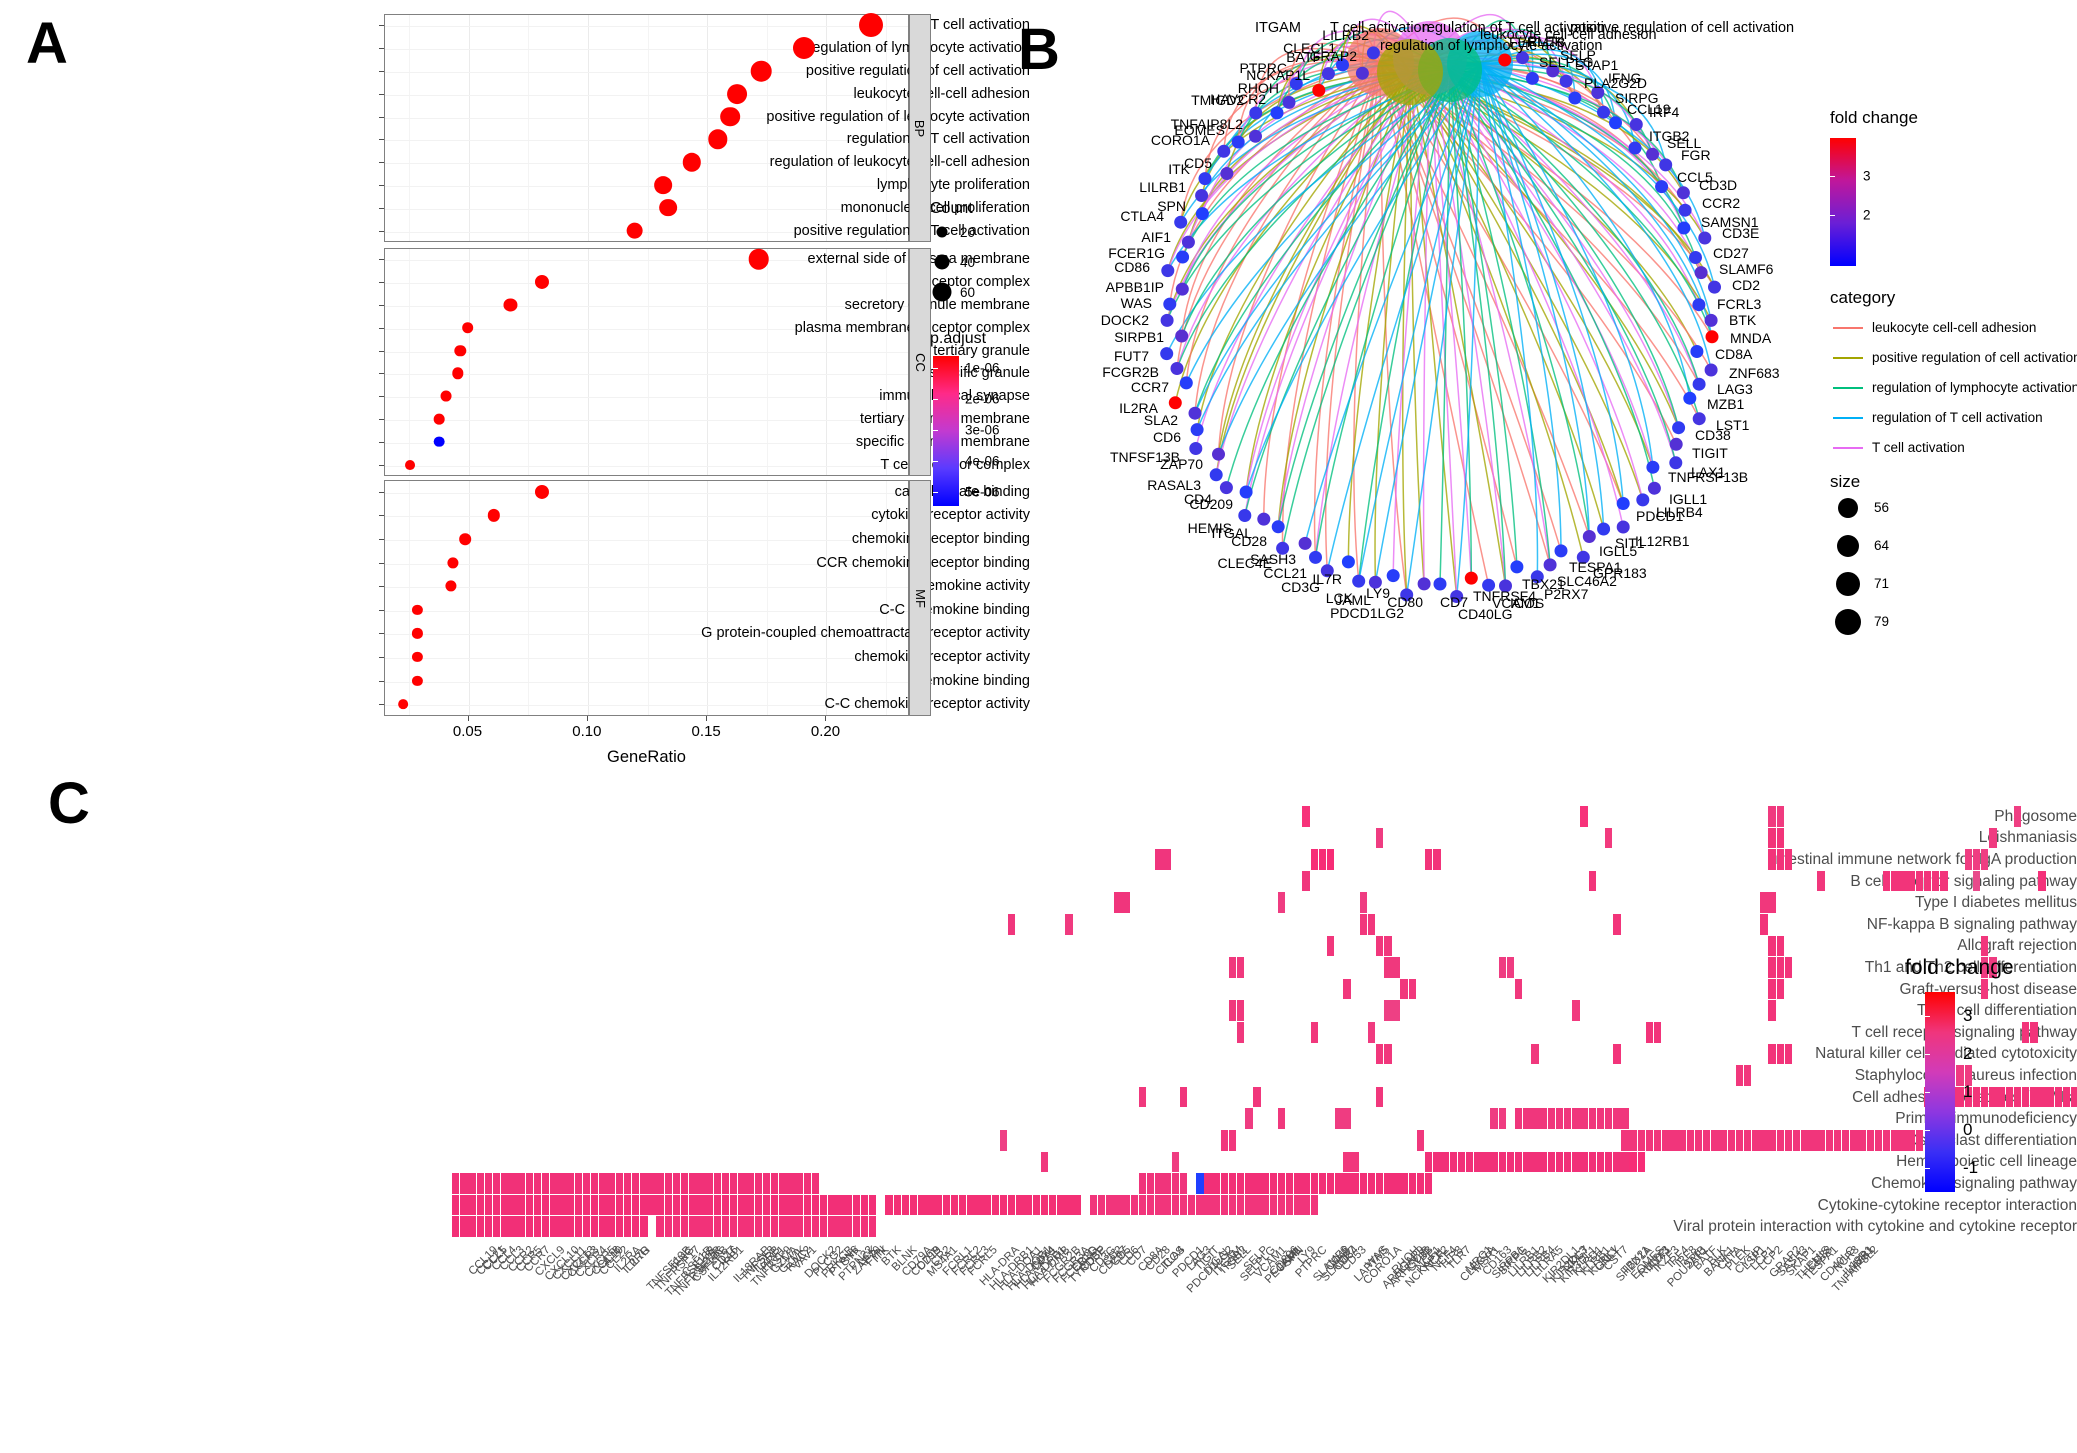  What do you see at coordinates (1171, 206) in the screenshot?
I see `cnet-gene-label: SPN` at bounding box center [1171, 206].